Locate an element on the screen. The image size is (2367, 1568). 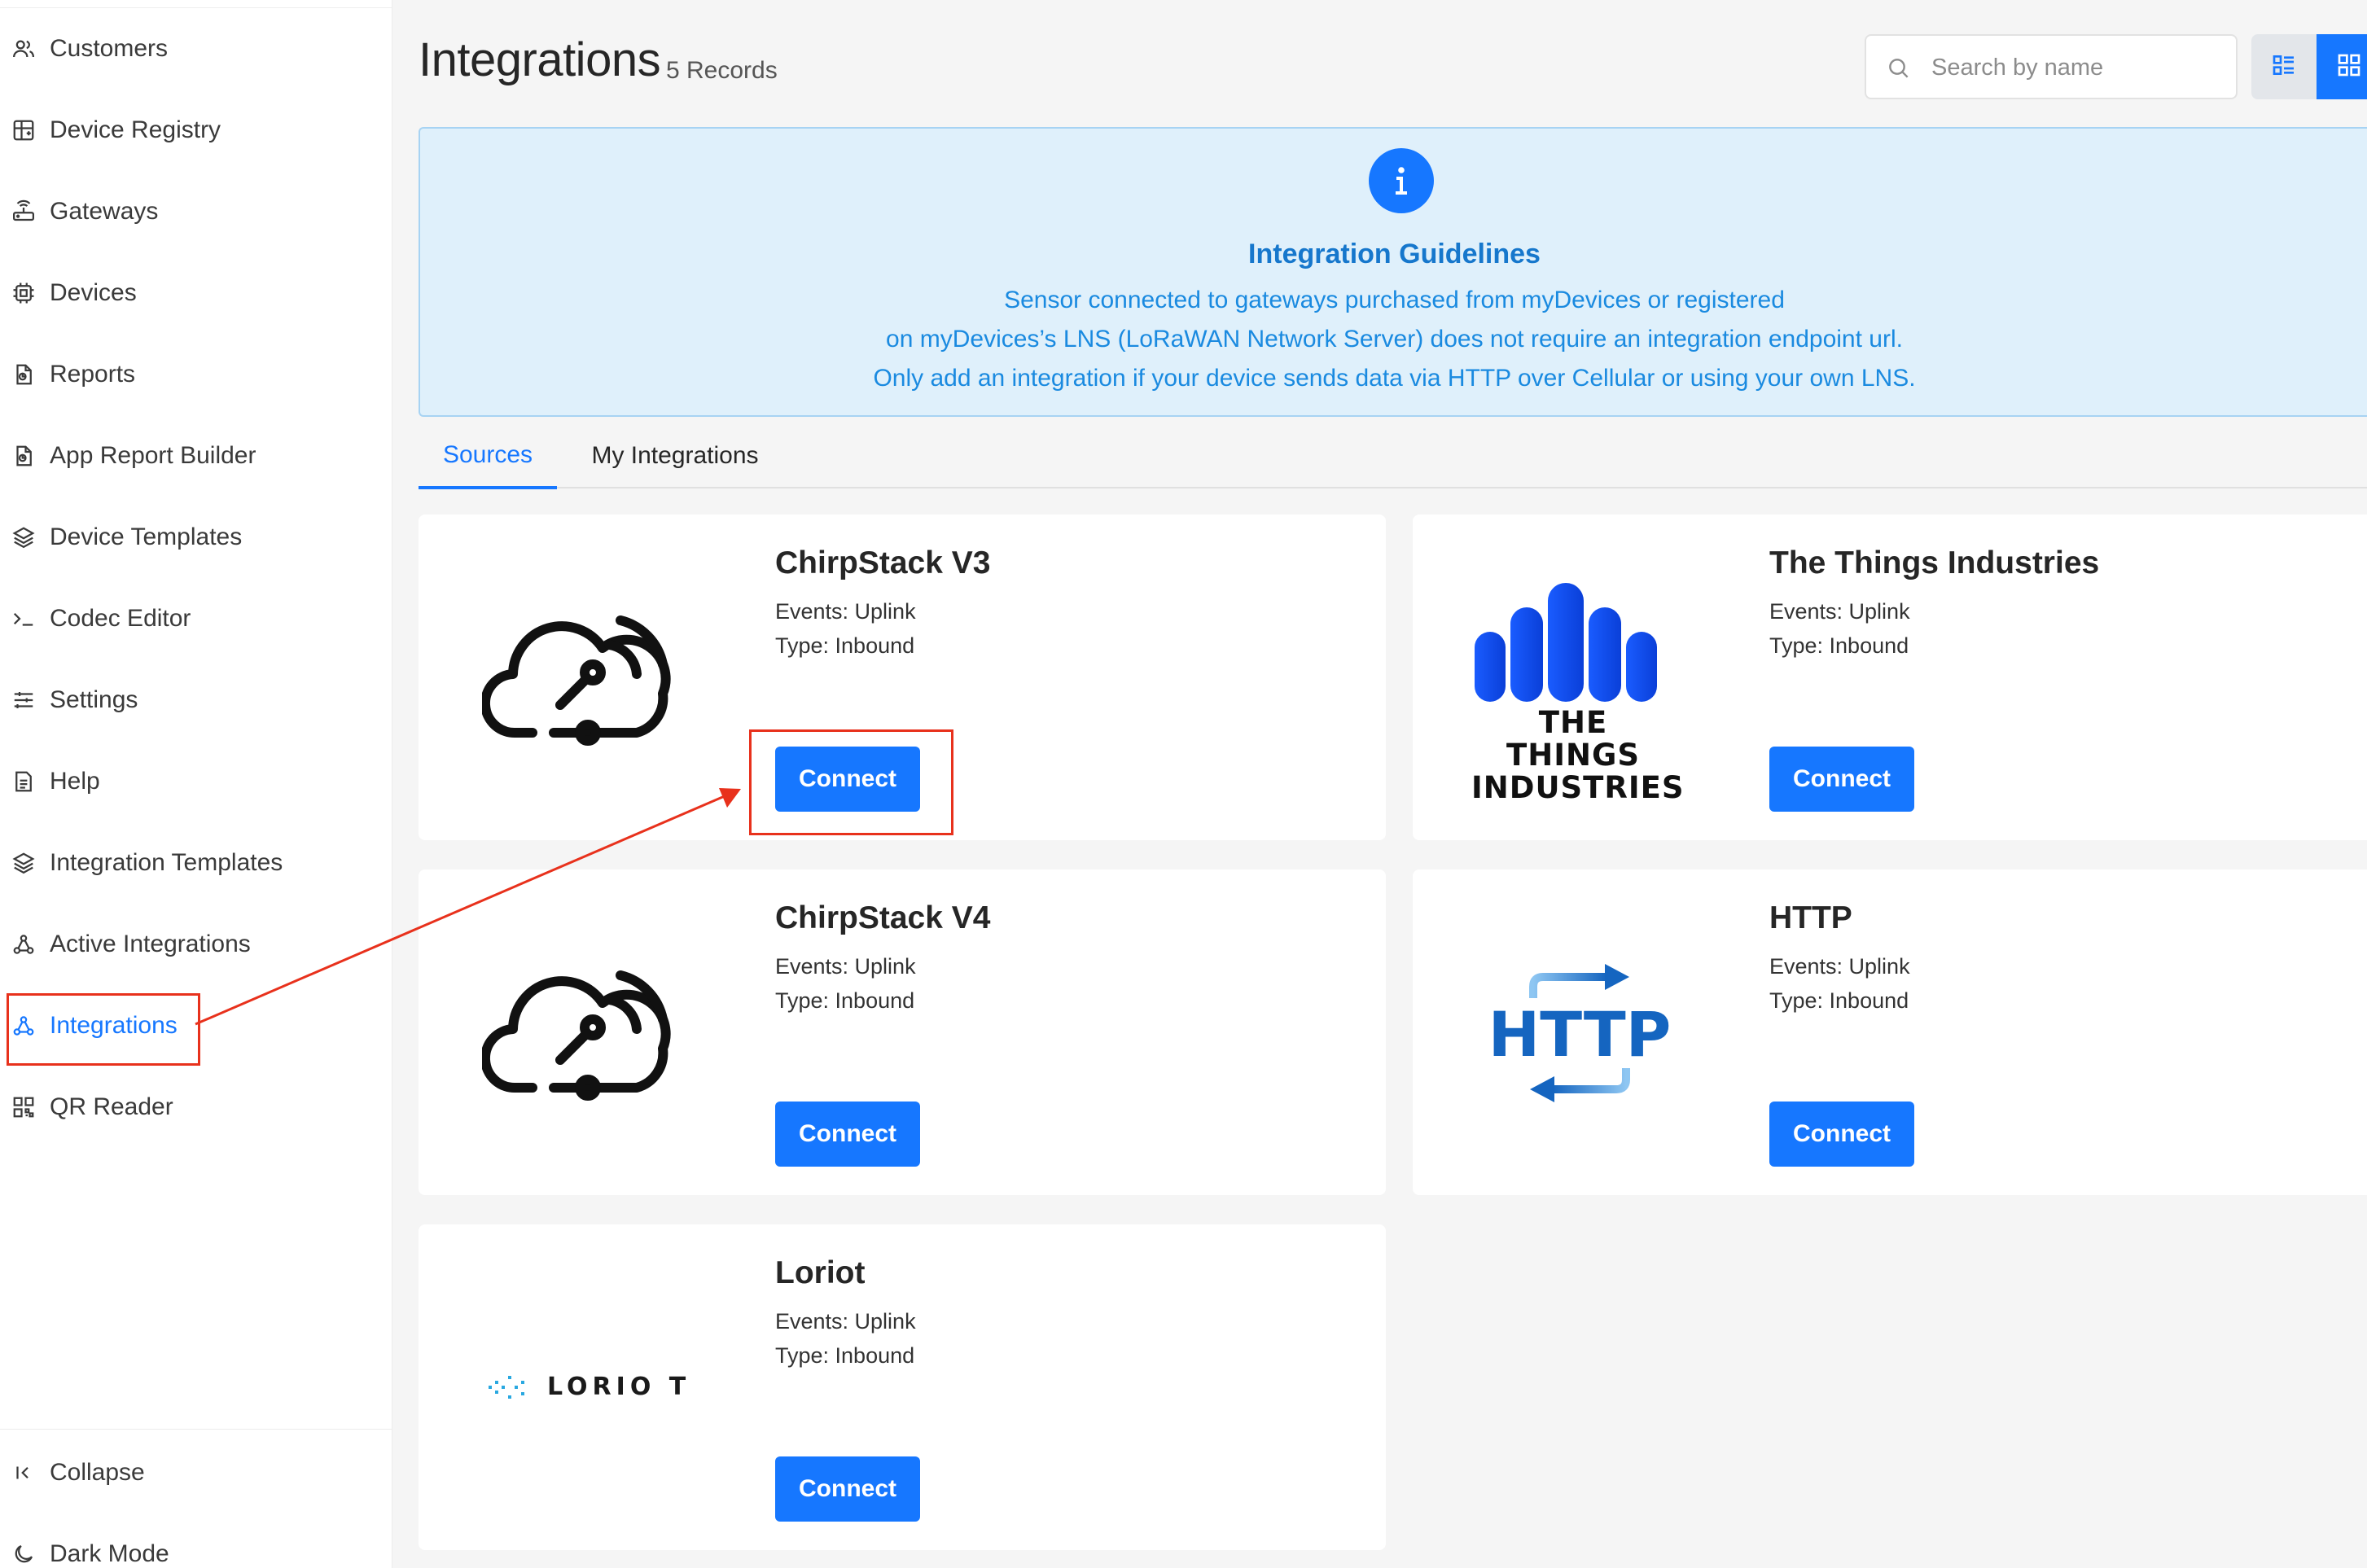
sidebar-item-integration-templates: Integration Templates is located at coordinates (196, 863).